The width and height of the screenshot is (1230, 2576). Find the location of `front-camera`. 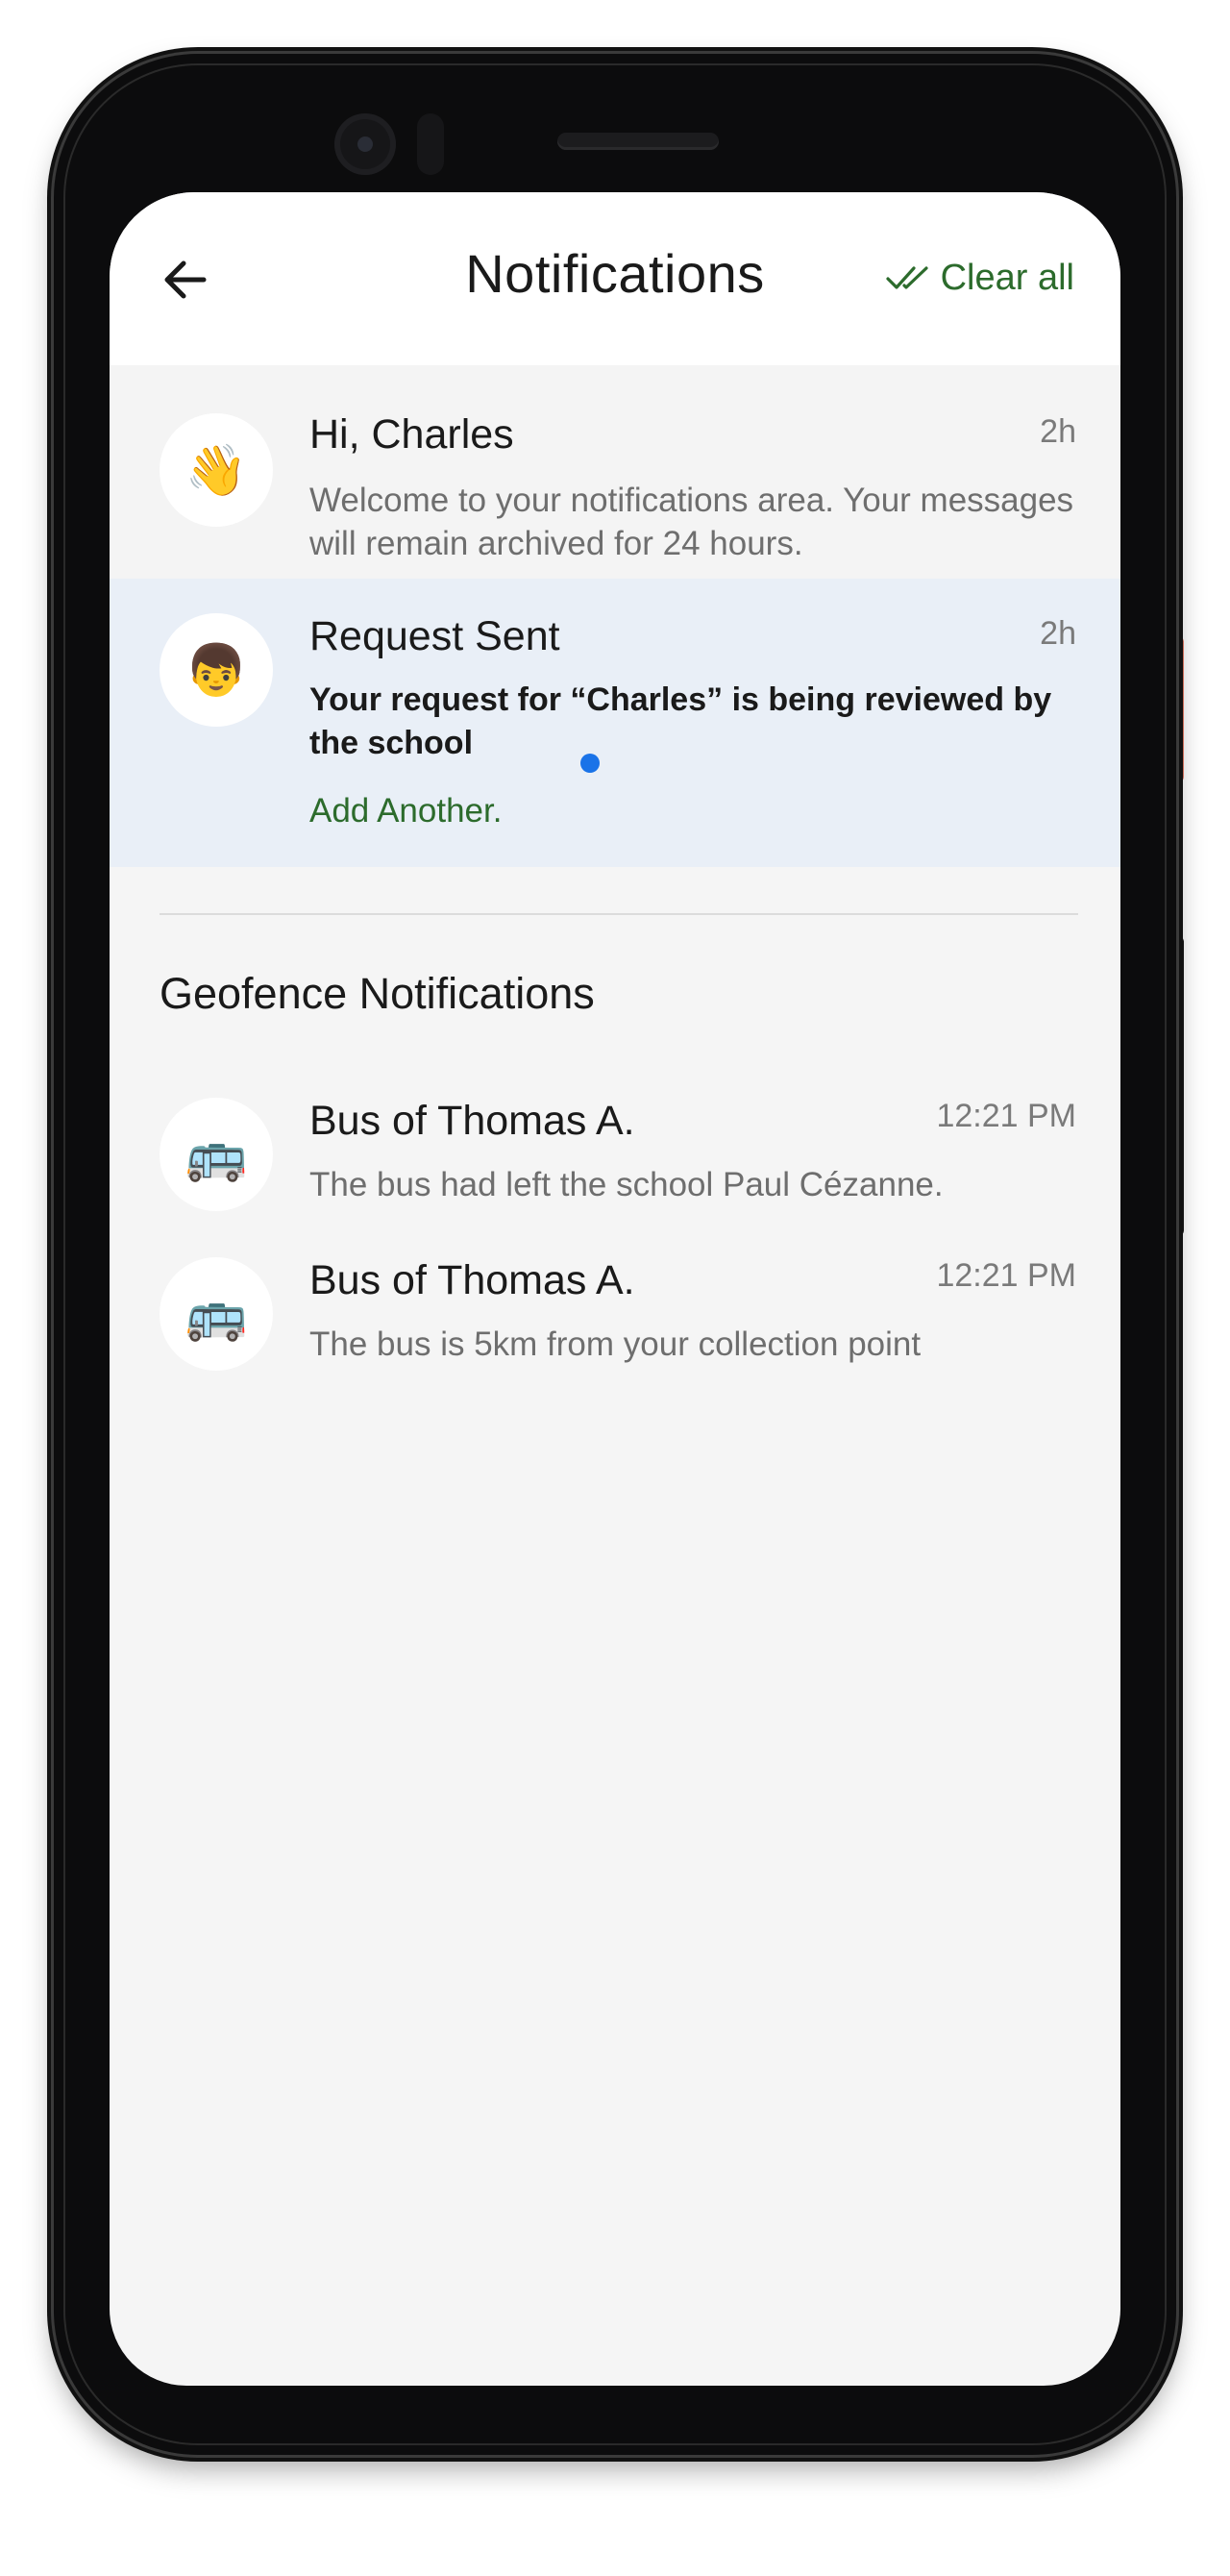

front-camera is located at coordinates (365, 144).